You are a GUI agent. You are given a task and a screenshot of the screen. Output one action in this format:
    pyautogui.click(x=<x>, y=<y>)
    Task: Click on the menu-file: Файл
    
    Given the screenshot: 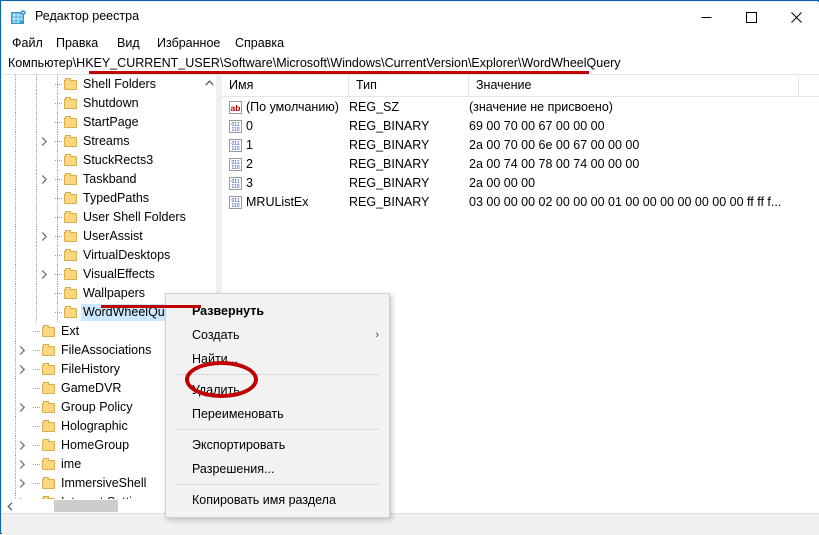 What is the action you would take?
    pyautogui.click(x=27, y=43)
    